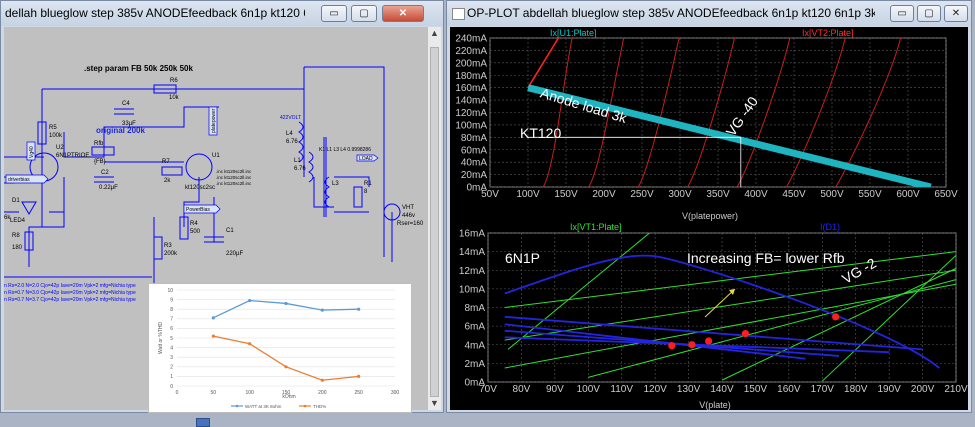 Image resolution: width=975 pixels, height=427 pixels. I want to click on schematic-scrollbar: ▲ ▼, so click(434, 218).